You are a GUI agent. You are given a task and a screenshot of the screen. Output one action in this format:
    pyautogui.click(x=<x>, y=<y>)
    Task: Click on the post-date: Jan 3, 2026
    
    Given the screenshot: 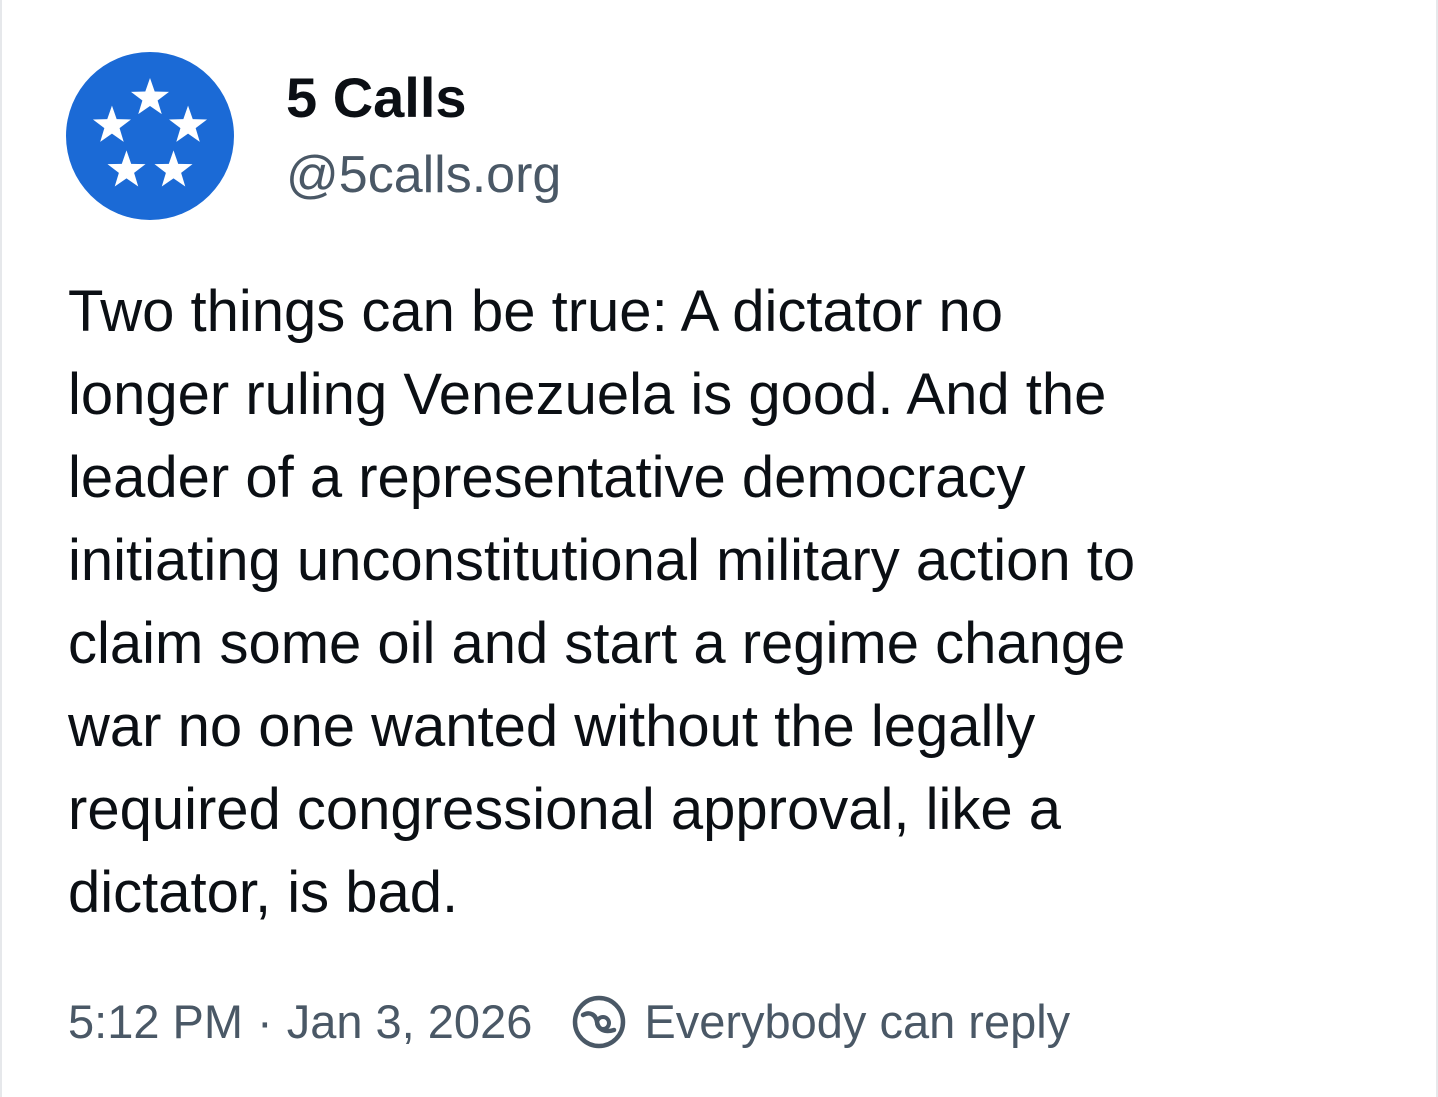 What is the action you would take?
    pyautogui.click(x=410, y=1022)
    